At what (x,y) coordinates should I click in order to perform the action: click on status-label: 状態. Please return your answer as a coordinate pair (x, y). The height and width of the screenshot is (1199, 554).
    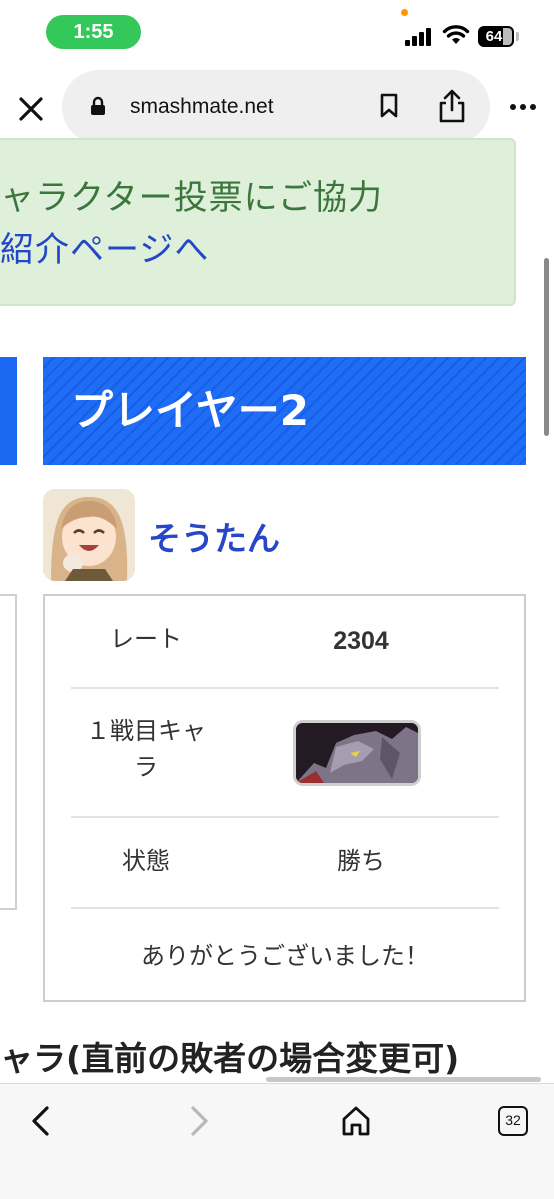
    Looking at the image, I should click on (146, 861).